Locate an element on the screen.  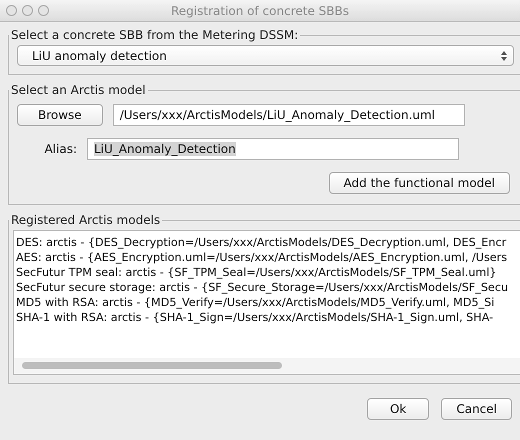
alias-field: LiU_Anomaly_Detection is located at coordinates (273, 149).